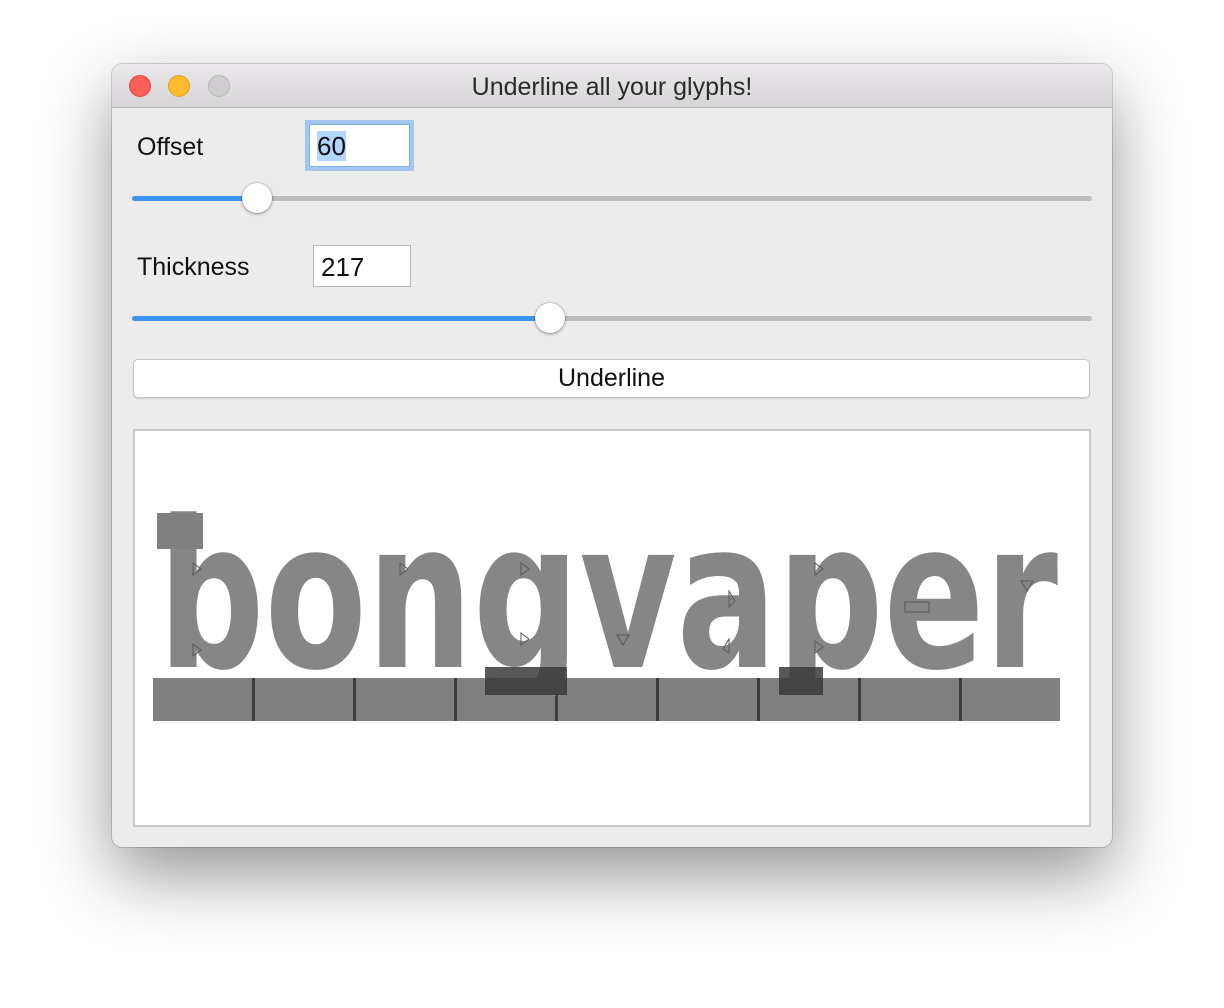  What do you see at coordinates (193, 267) in the screenshot?
I see `thickness-label: Thickness` at bounding box center [193, 267].